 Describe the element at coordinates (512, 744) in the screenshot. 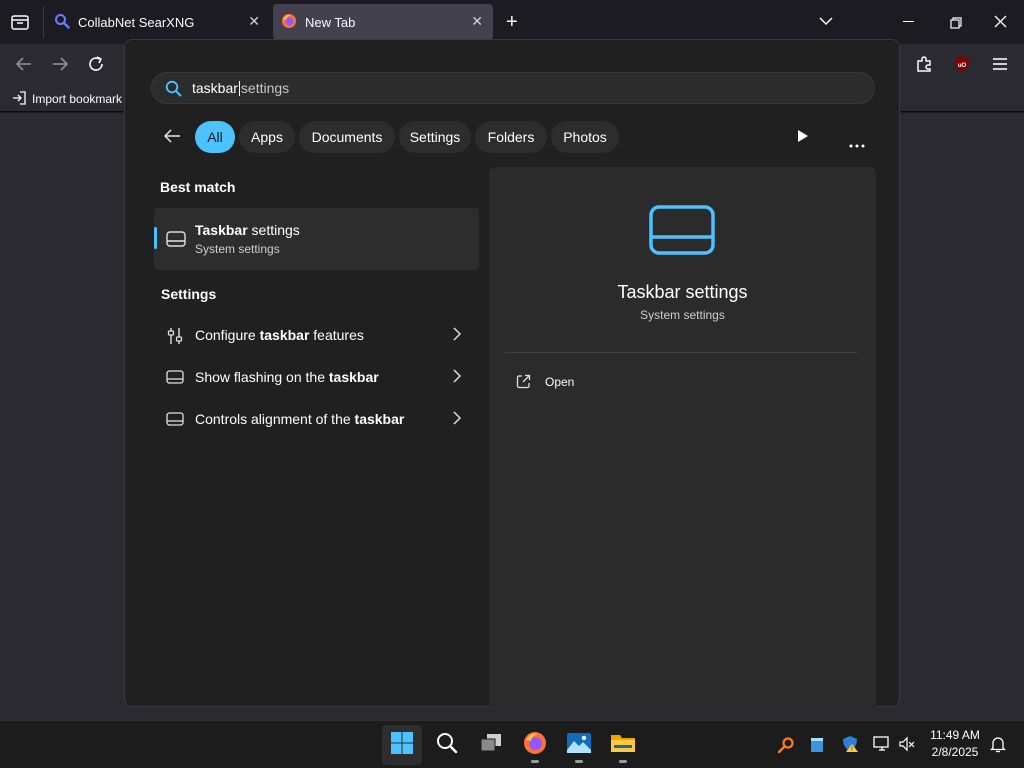

I see `windows-taskbar: ! 11:49 AM 2/8/2025` at that location.